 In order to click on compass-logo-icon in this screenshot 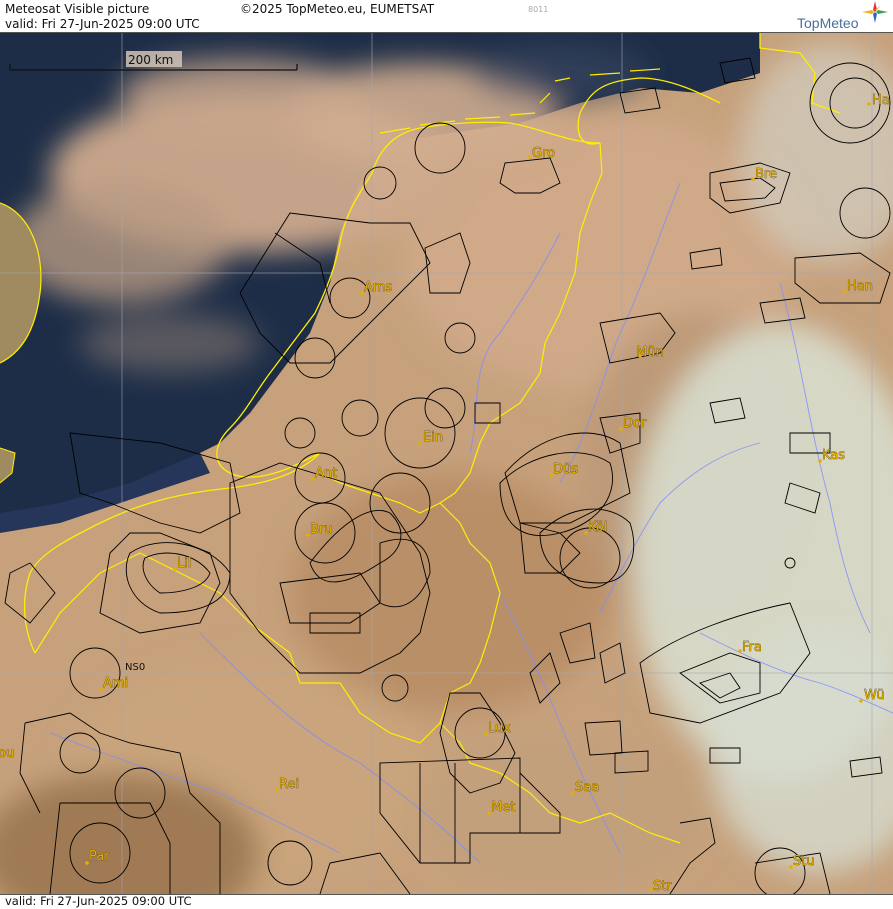, I will do `click(875, 12)`.